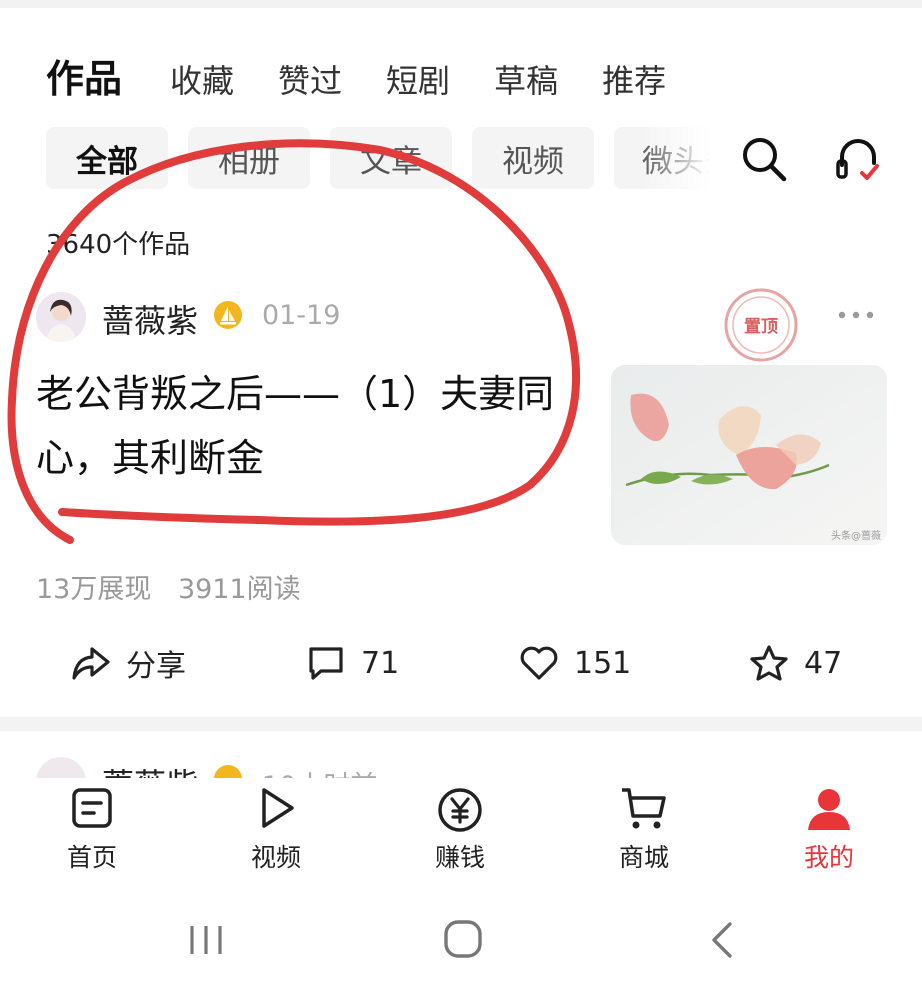  I want to click on comment-button: 71, so click(352, 663).